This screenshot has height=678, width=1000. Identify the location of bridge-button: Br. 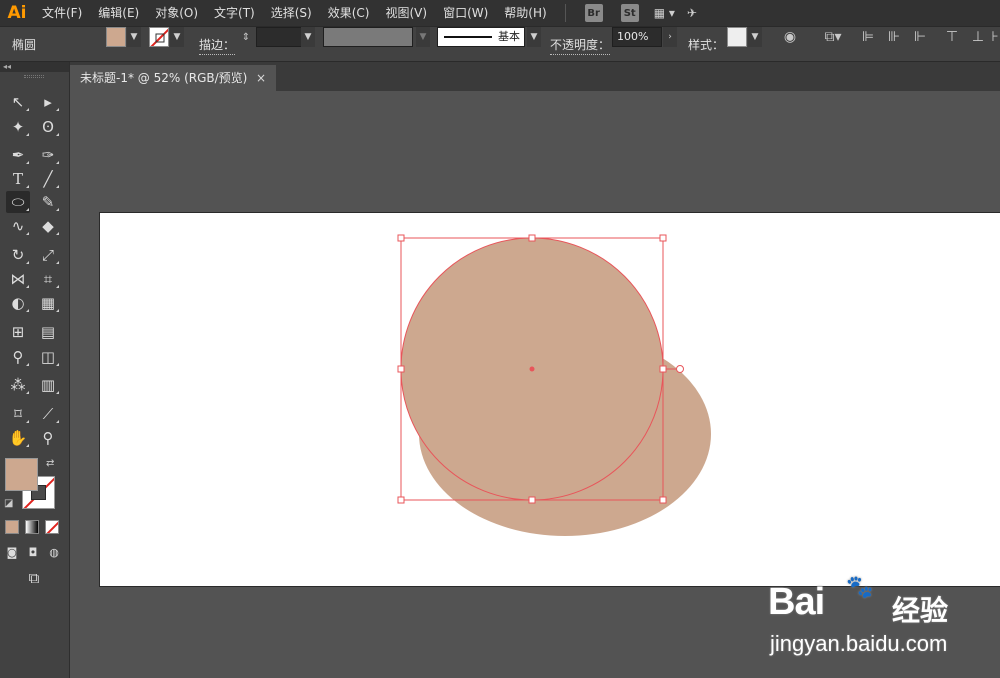
(593, 13).